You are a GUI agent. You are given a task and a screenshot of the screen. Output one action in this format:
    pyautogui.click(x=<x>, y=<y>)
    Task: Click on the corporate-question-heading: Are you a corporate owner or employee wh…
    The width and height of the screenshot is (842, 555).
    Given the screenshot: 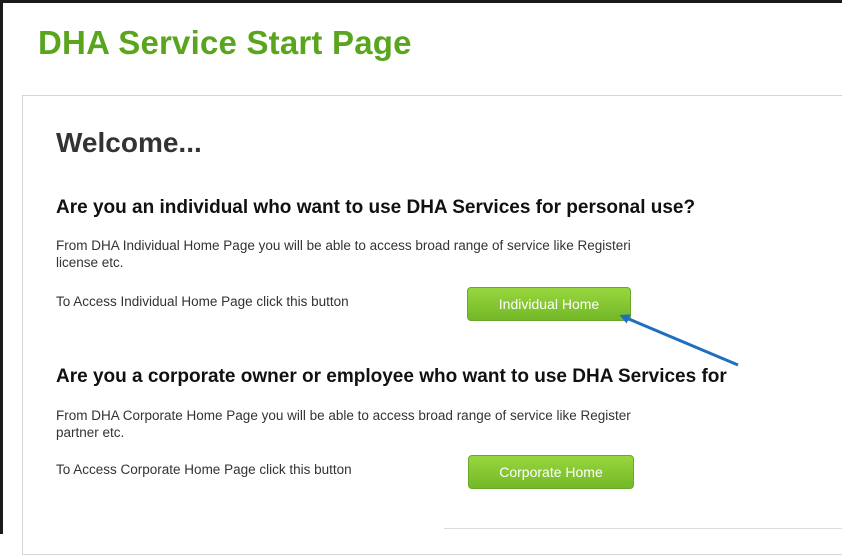 What is the action you would take?
    pyautogui.click(x=391, y=376)
    